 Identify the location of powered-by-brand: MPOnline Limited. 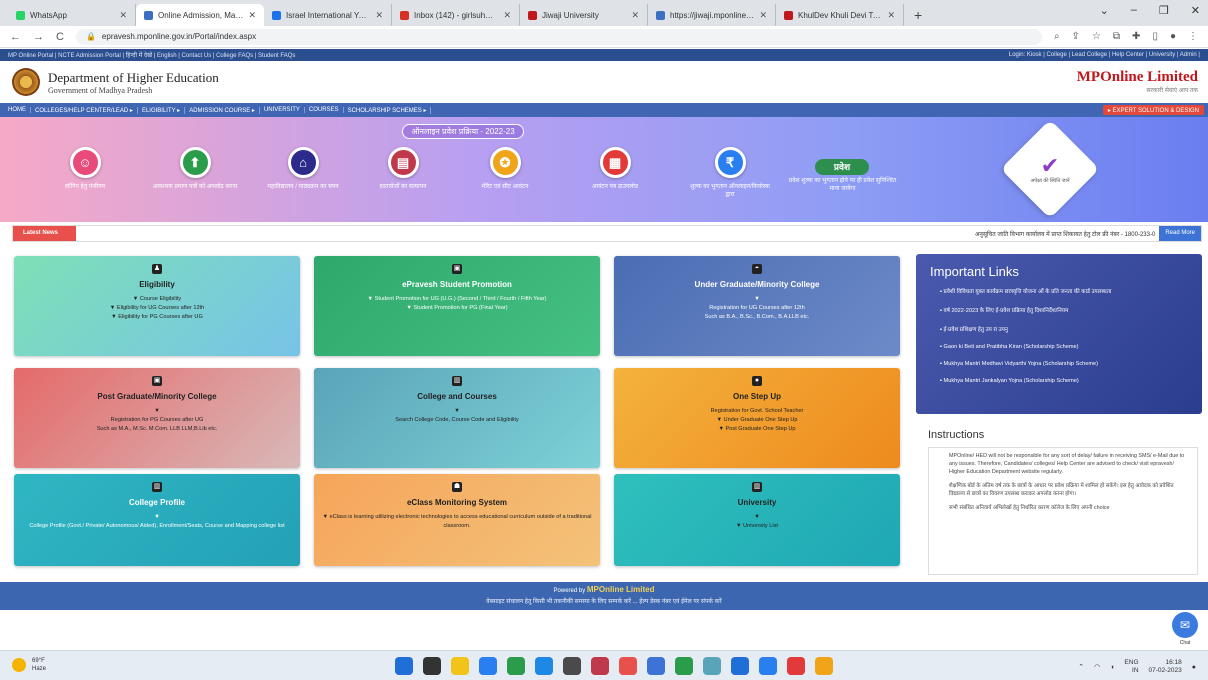
(621, 589).